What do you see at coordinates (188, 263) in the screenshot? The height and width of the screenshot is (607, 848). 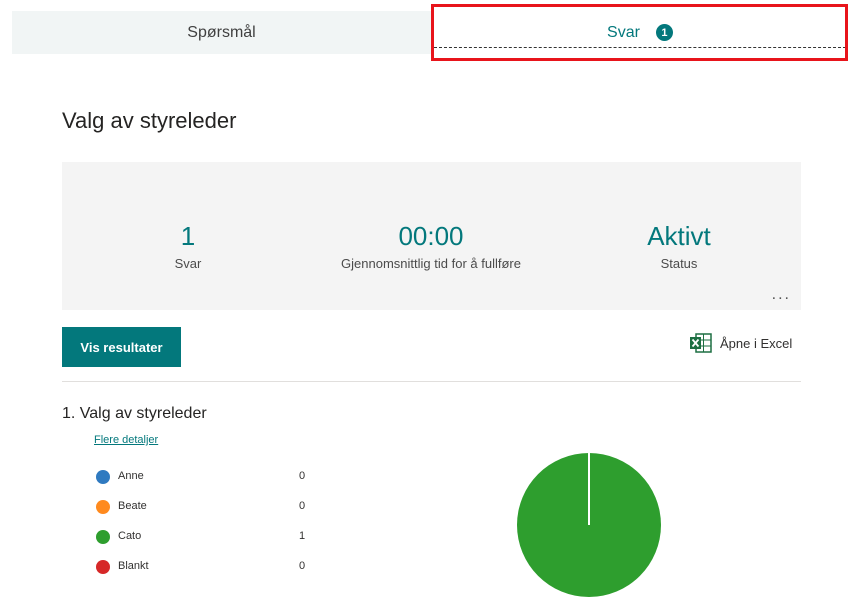 I see `stat-responses-label: Svar` at bounding box center [188, 263].